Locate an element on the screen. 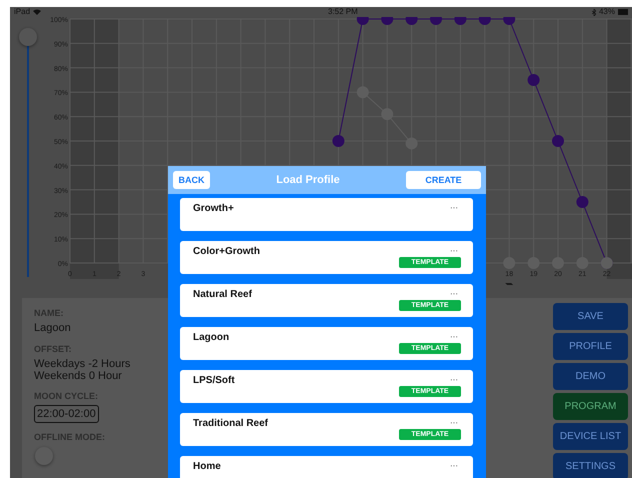 This screenshot has width=632, height=478. profile-name: Home is located at coordinates (207, 467).